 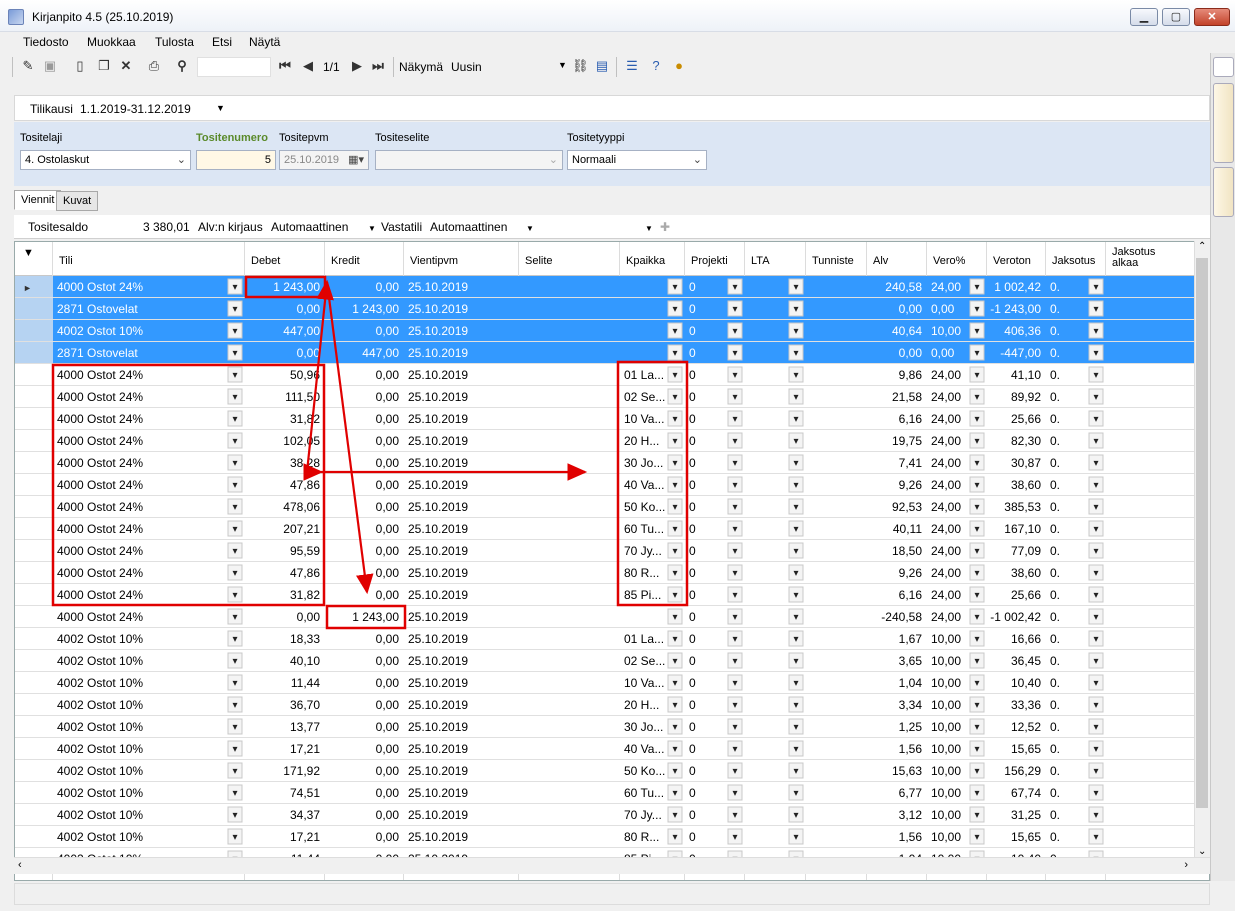 I want to click on cell-1: 4002 Ostot 10%, so click(x=100, y=815).